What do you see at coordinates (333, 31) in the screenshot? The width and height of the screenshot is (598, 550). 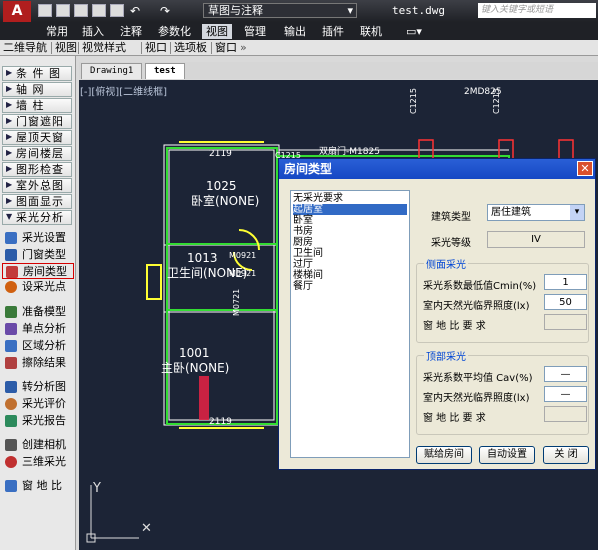 I see `tab-plugins: 插件` at bounding box center [333, 31].